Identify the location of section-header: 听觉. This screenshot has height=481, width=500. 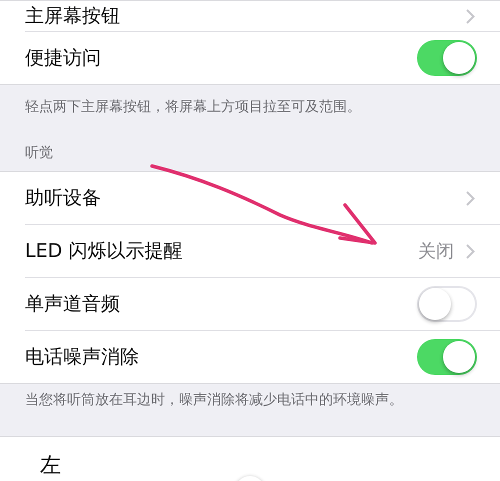
(39, 153).